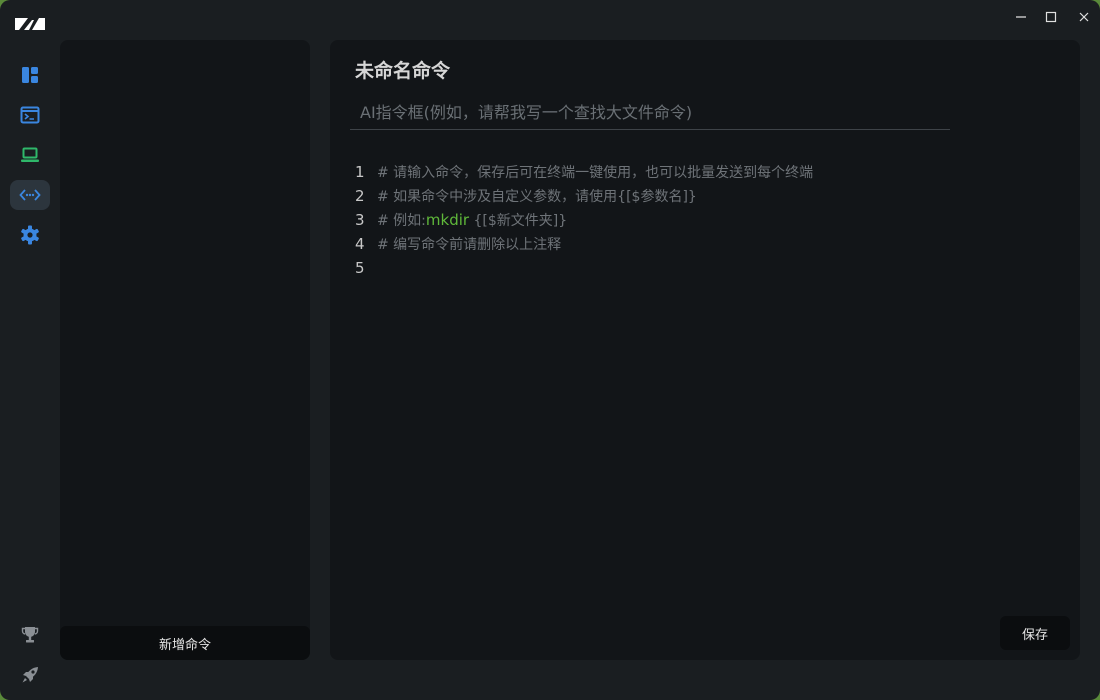 The width and height of the screenshot is (1100, 700). Describe the element at coordinates (1051, 17) in the screenshot. I see `maximize-icon` at that location.